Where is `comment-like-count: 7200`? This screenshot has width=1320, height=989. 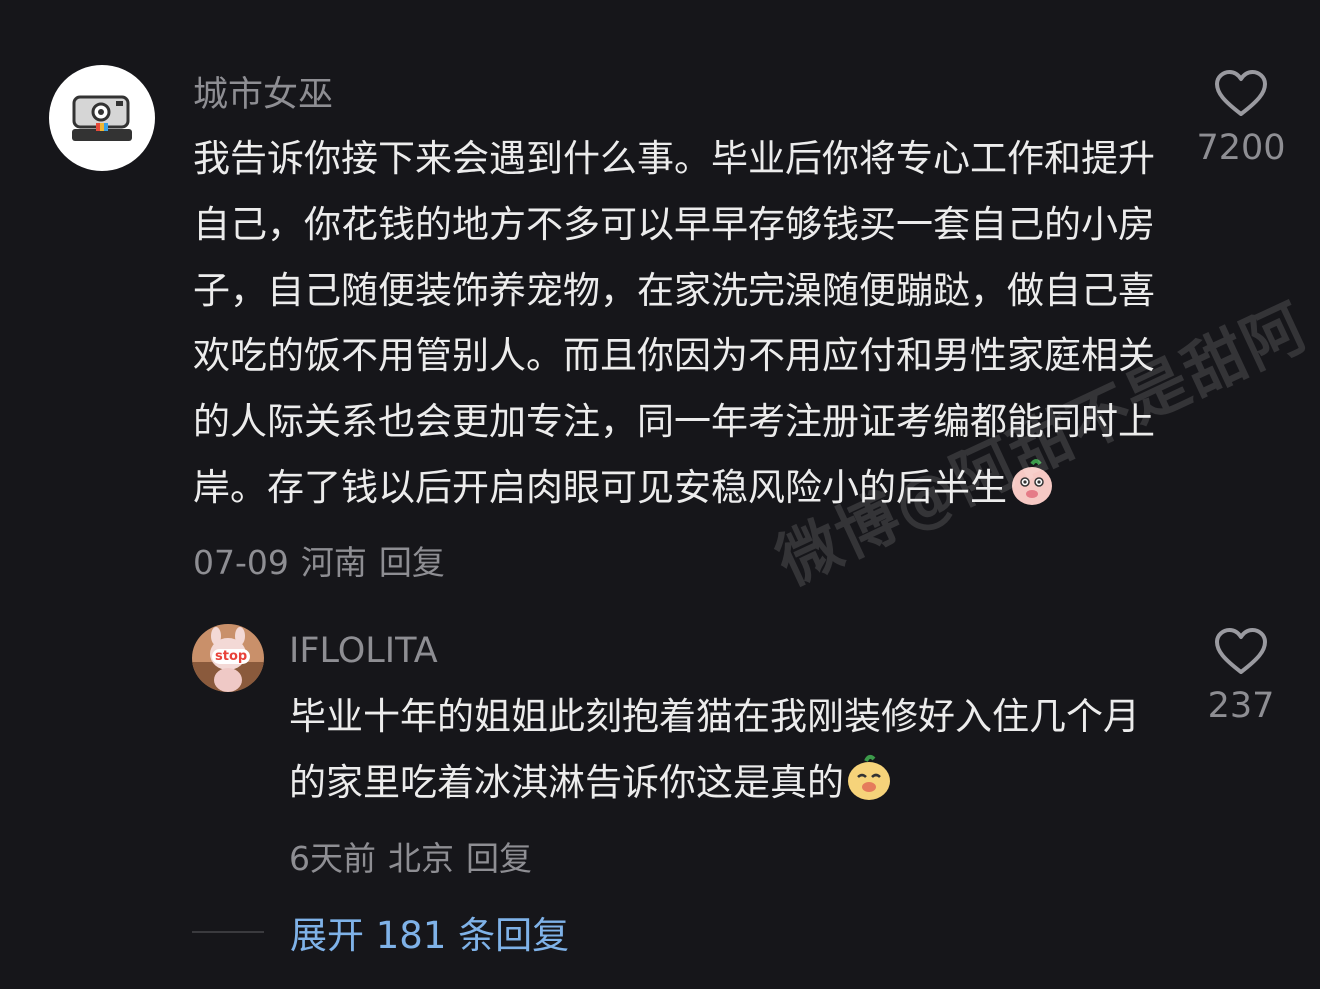
comment-like-count: 7200 is located at coordinates (1241, 148).